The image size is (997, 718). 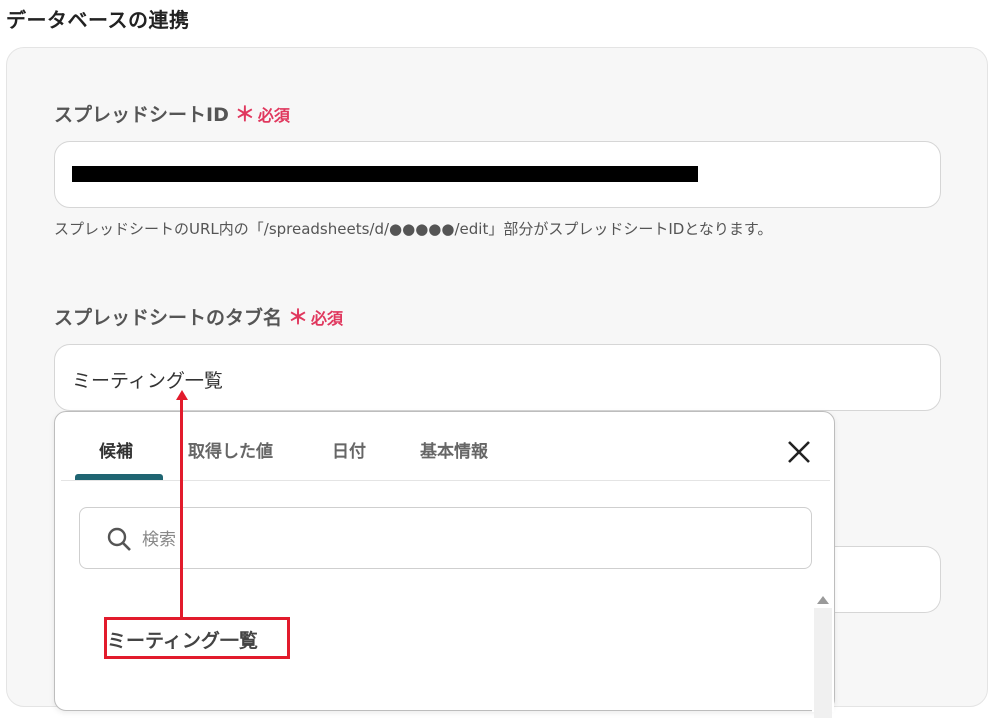 What do you see at coordinates (98, 20) in the screenshot?
I see `section-title: データベースの連携` at bounding box center [98, 20].